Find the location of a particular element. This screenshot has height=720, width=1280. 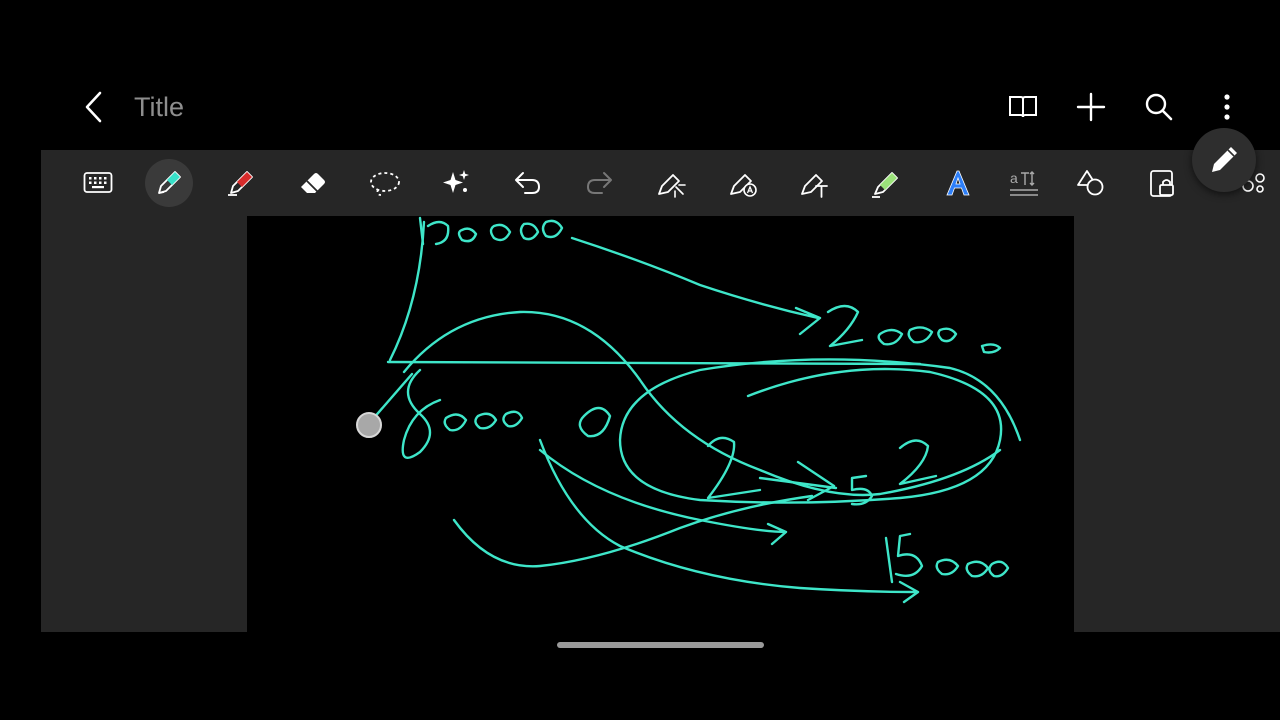

keyboard-icon is located at coordinates (98, 182).